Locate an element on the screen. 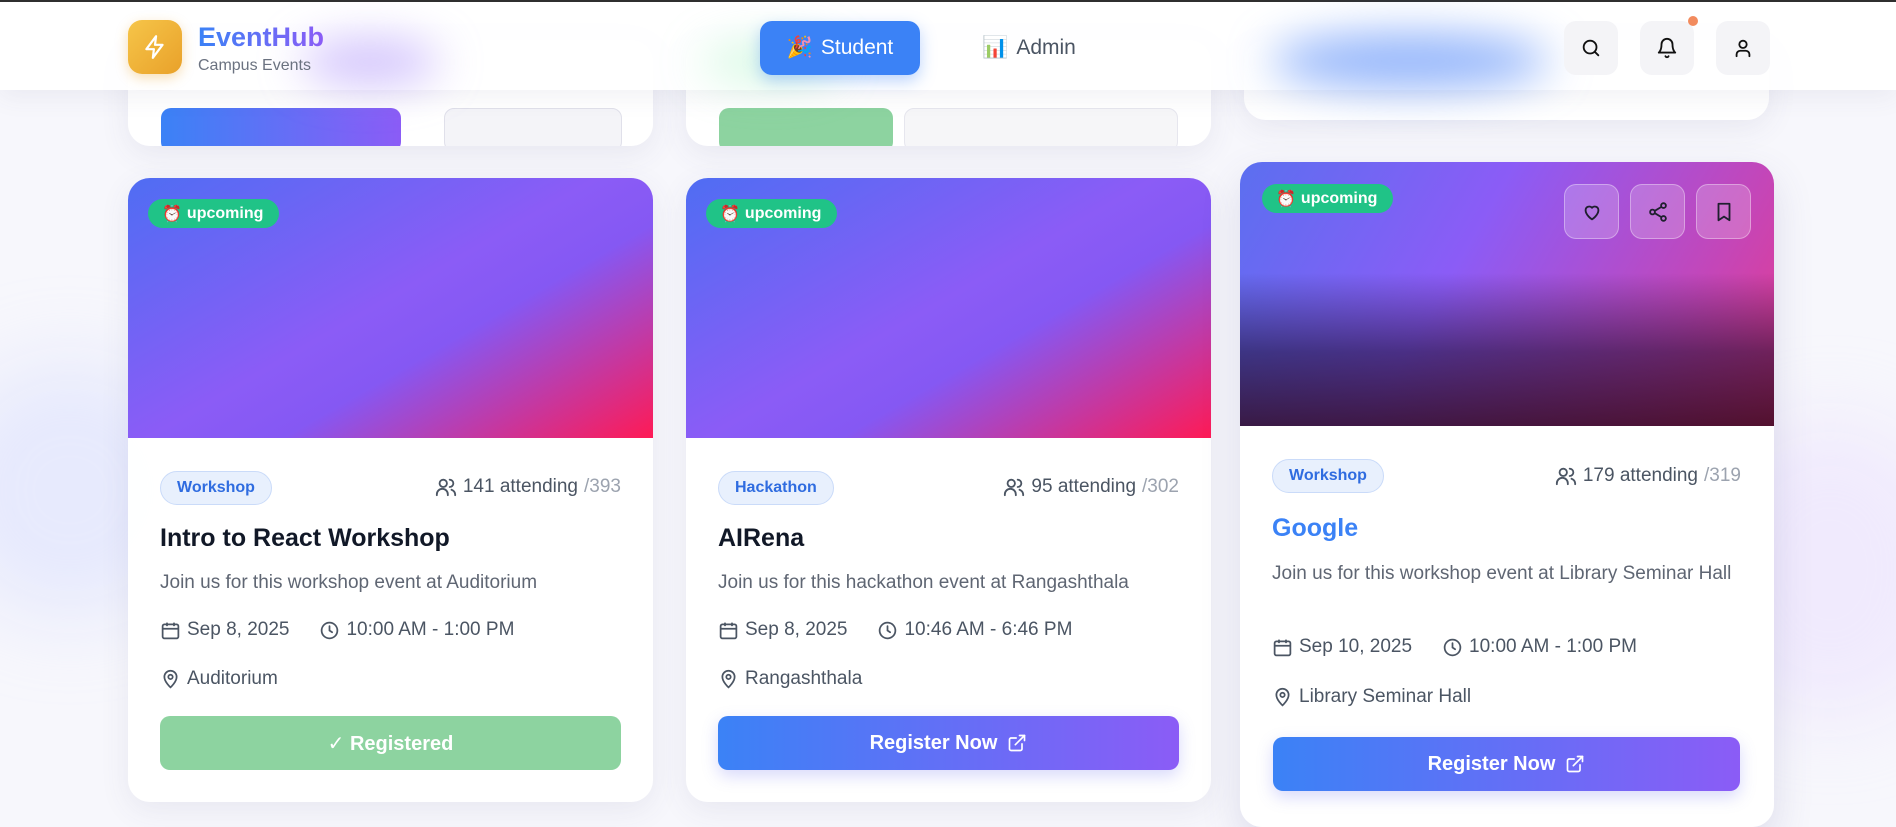 Image resolution: width=1896 pixels, height=827 pixels. event-datetime: Sep 8, 2025 10:00 AM - 1:00 PM is located at coordinates (337, 630).